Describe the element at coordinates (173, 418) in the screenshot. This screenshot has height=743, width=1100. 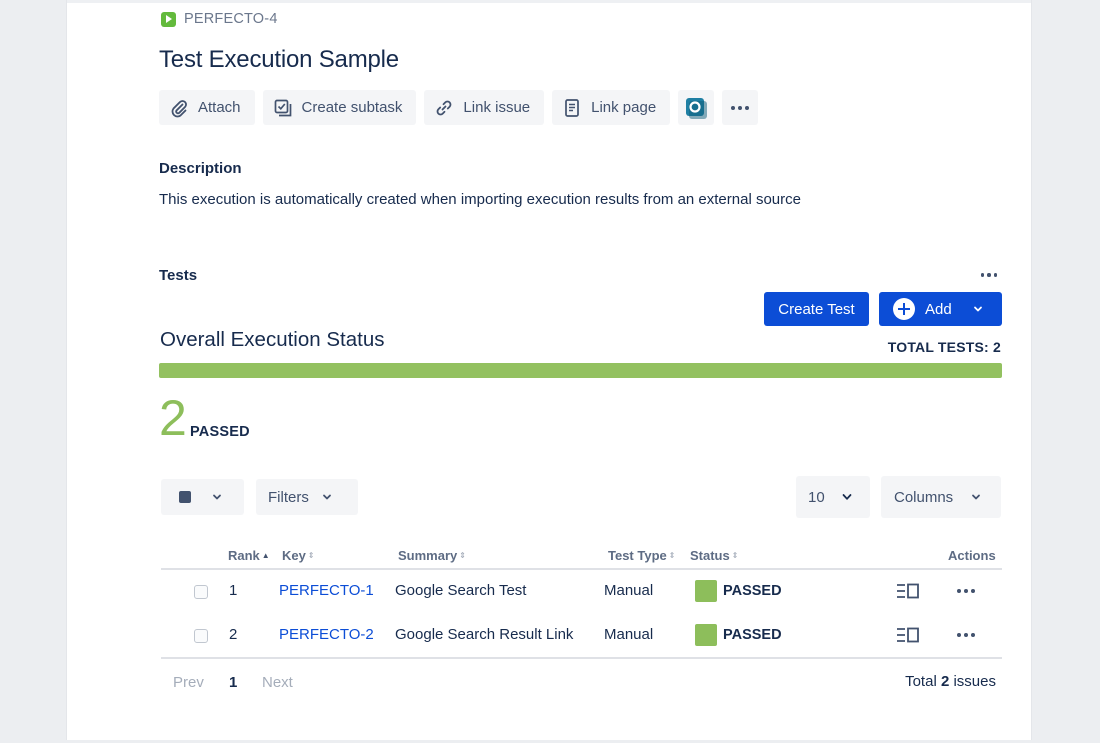
I see `passed-count: 2` at that location.